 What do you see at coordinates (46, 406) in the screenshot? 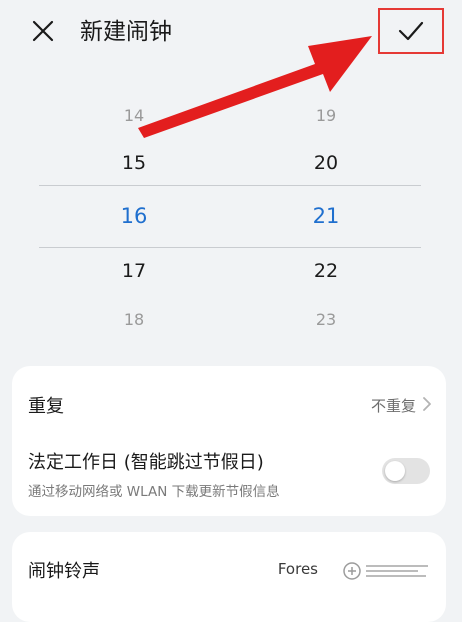
I see `repeat-label: 重复` at bounding box center [46, 406].